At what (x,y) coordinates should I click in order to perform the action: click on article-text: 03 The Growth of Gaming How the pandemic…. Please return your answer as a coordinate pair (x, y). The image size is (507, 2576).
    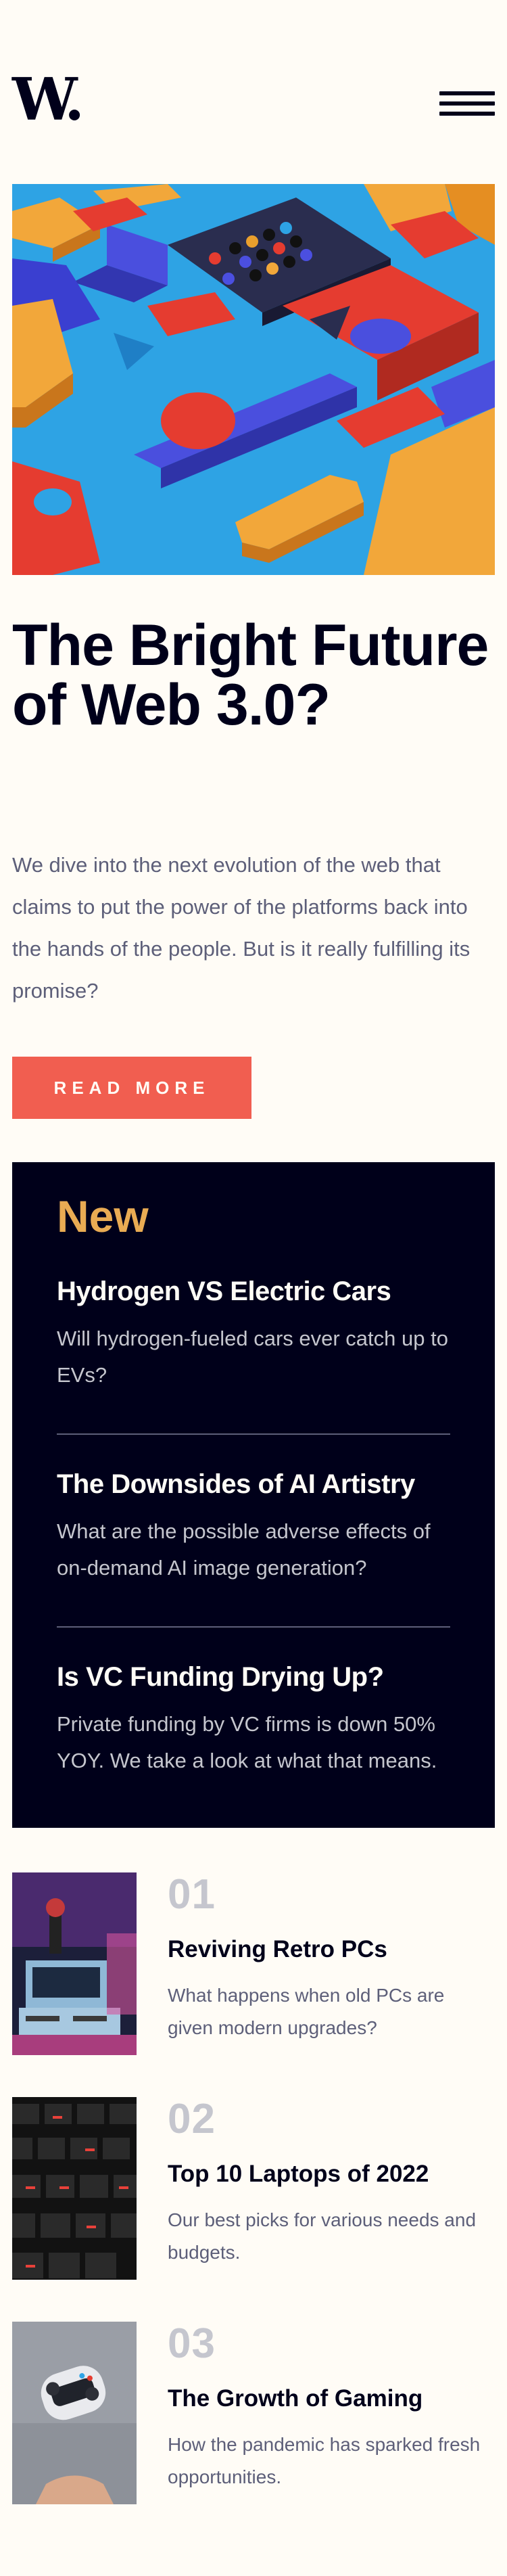
    Looking at the image, I should click on (331, 2407).